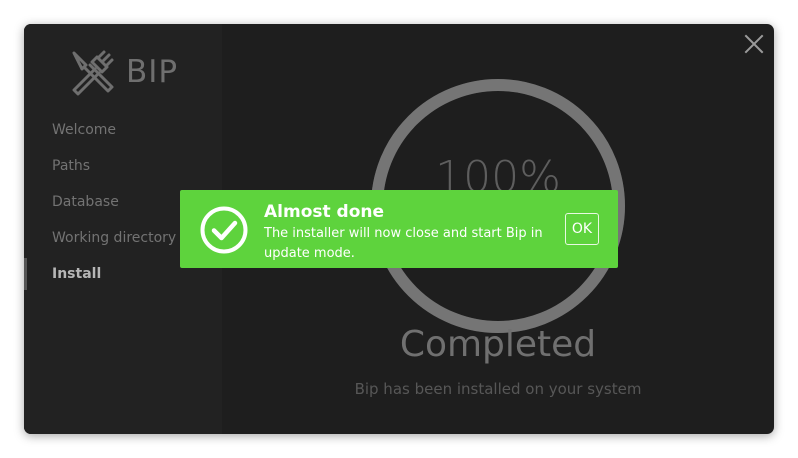  Describe the element at coordinates (123, 166) in the screenshot. I see `sidebar-item-paths: Paths` at that location.